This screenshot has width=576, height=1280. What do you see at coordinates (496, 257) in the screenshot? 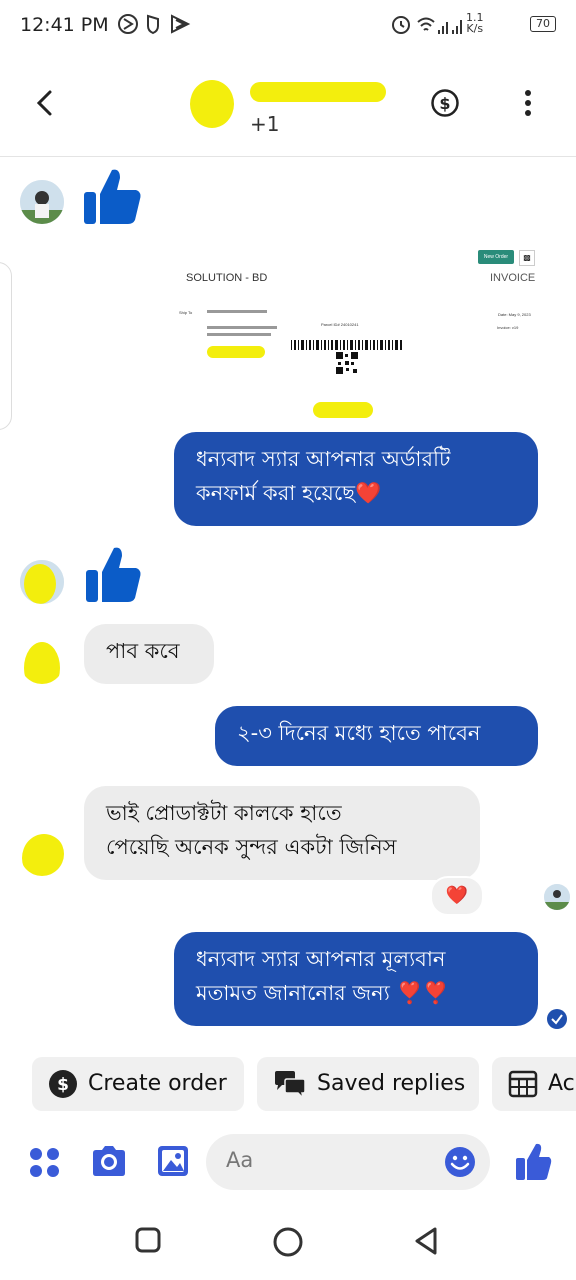
I see `invoice-badge: New Order` at bounding box center [496, 257].